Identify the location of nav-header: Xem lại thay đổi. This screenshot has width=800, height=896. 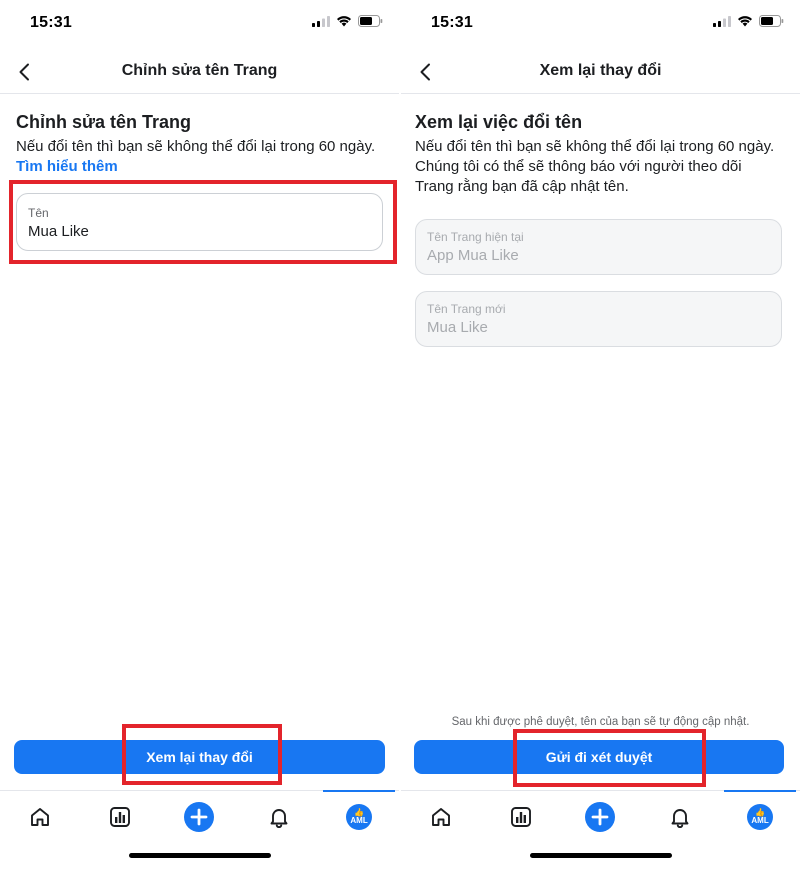
(600, 72).